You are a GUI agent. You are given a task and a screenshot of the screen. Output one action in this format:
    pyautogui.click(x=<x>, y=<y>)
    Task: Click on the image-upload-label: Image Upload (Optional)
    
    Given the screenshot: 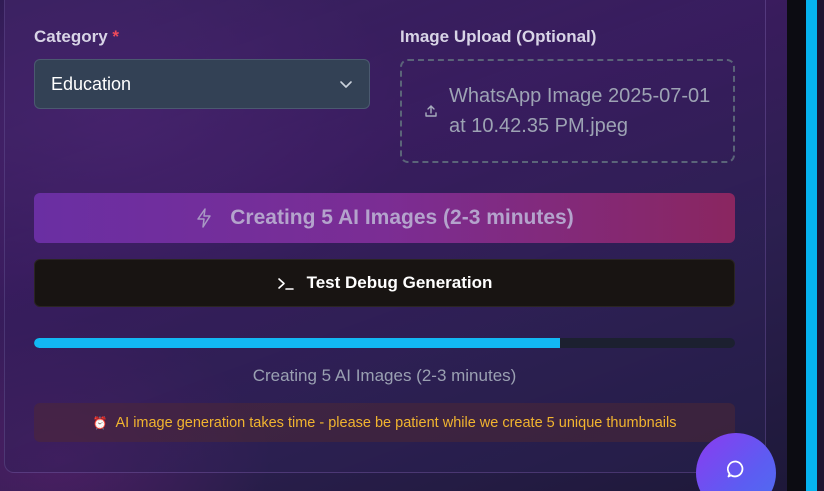 What is the action you would take?
    pyautogui.click(x=498, y=36)
    